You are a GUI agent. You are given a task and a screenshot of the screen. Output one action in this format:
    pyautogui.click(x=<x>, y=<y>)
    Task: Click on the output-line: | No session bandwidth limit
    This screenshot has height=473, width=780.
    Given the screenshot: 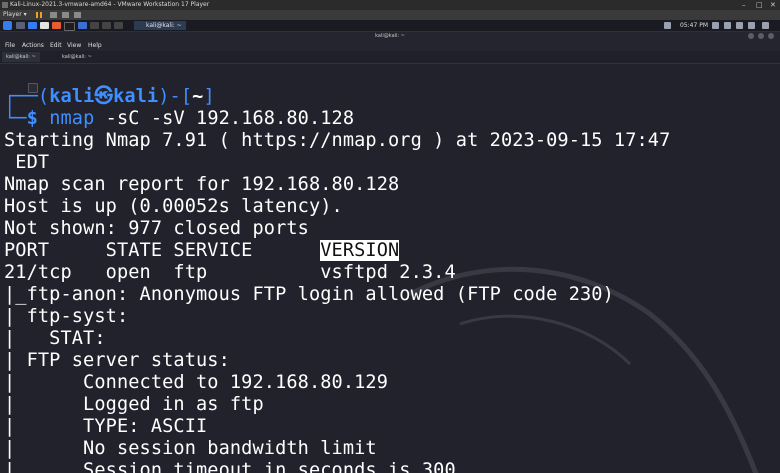 What is the action you would take?
    pyautogui.click(x=190, y=448)
    